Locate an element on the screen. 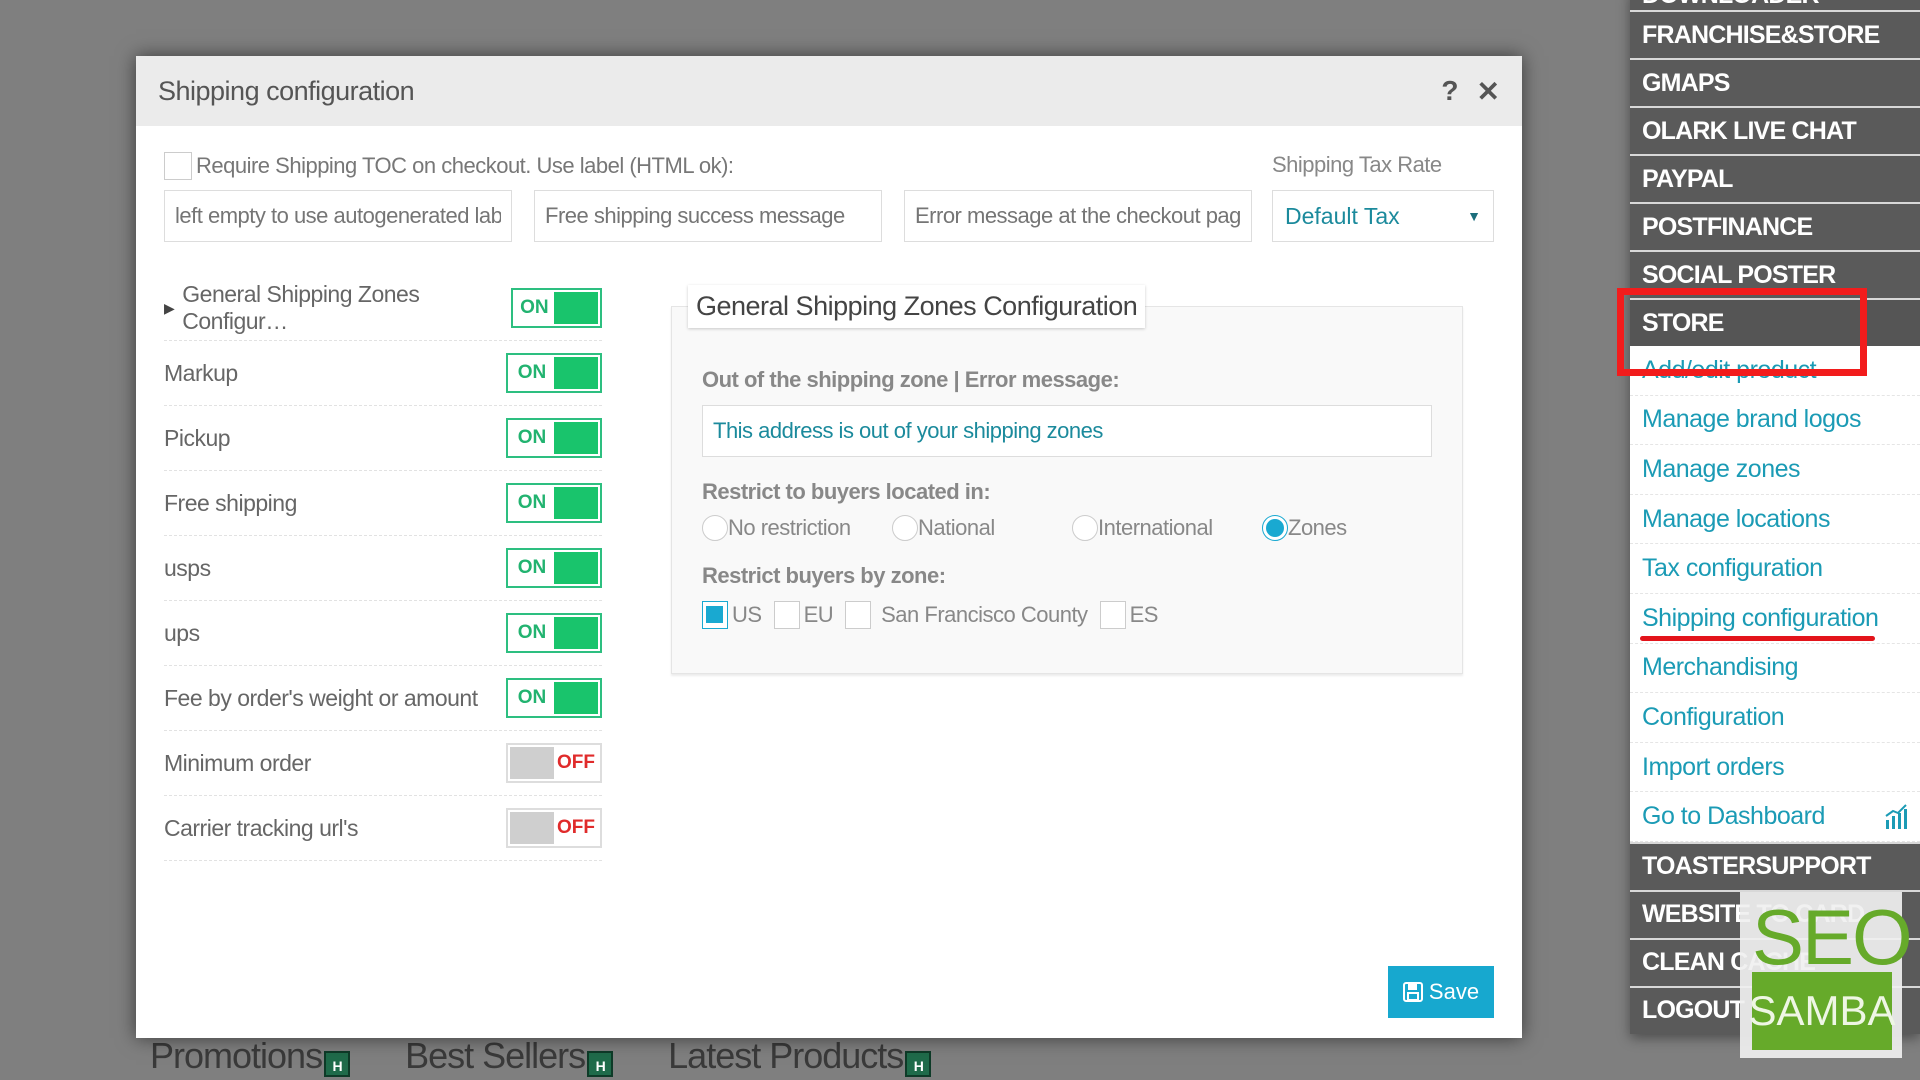 The width and height of the screenshot is (1920, 1080). tax-rate-select: Default Tax ▼ is located at coordinates (1383, 216).